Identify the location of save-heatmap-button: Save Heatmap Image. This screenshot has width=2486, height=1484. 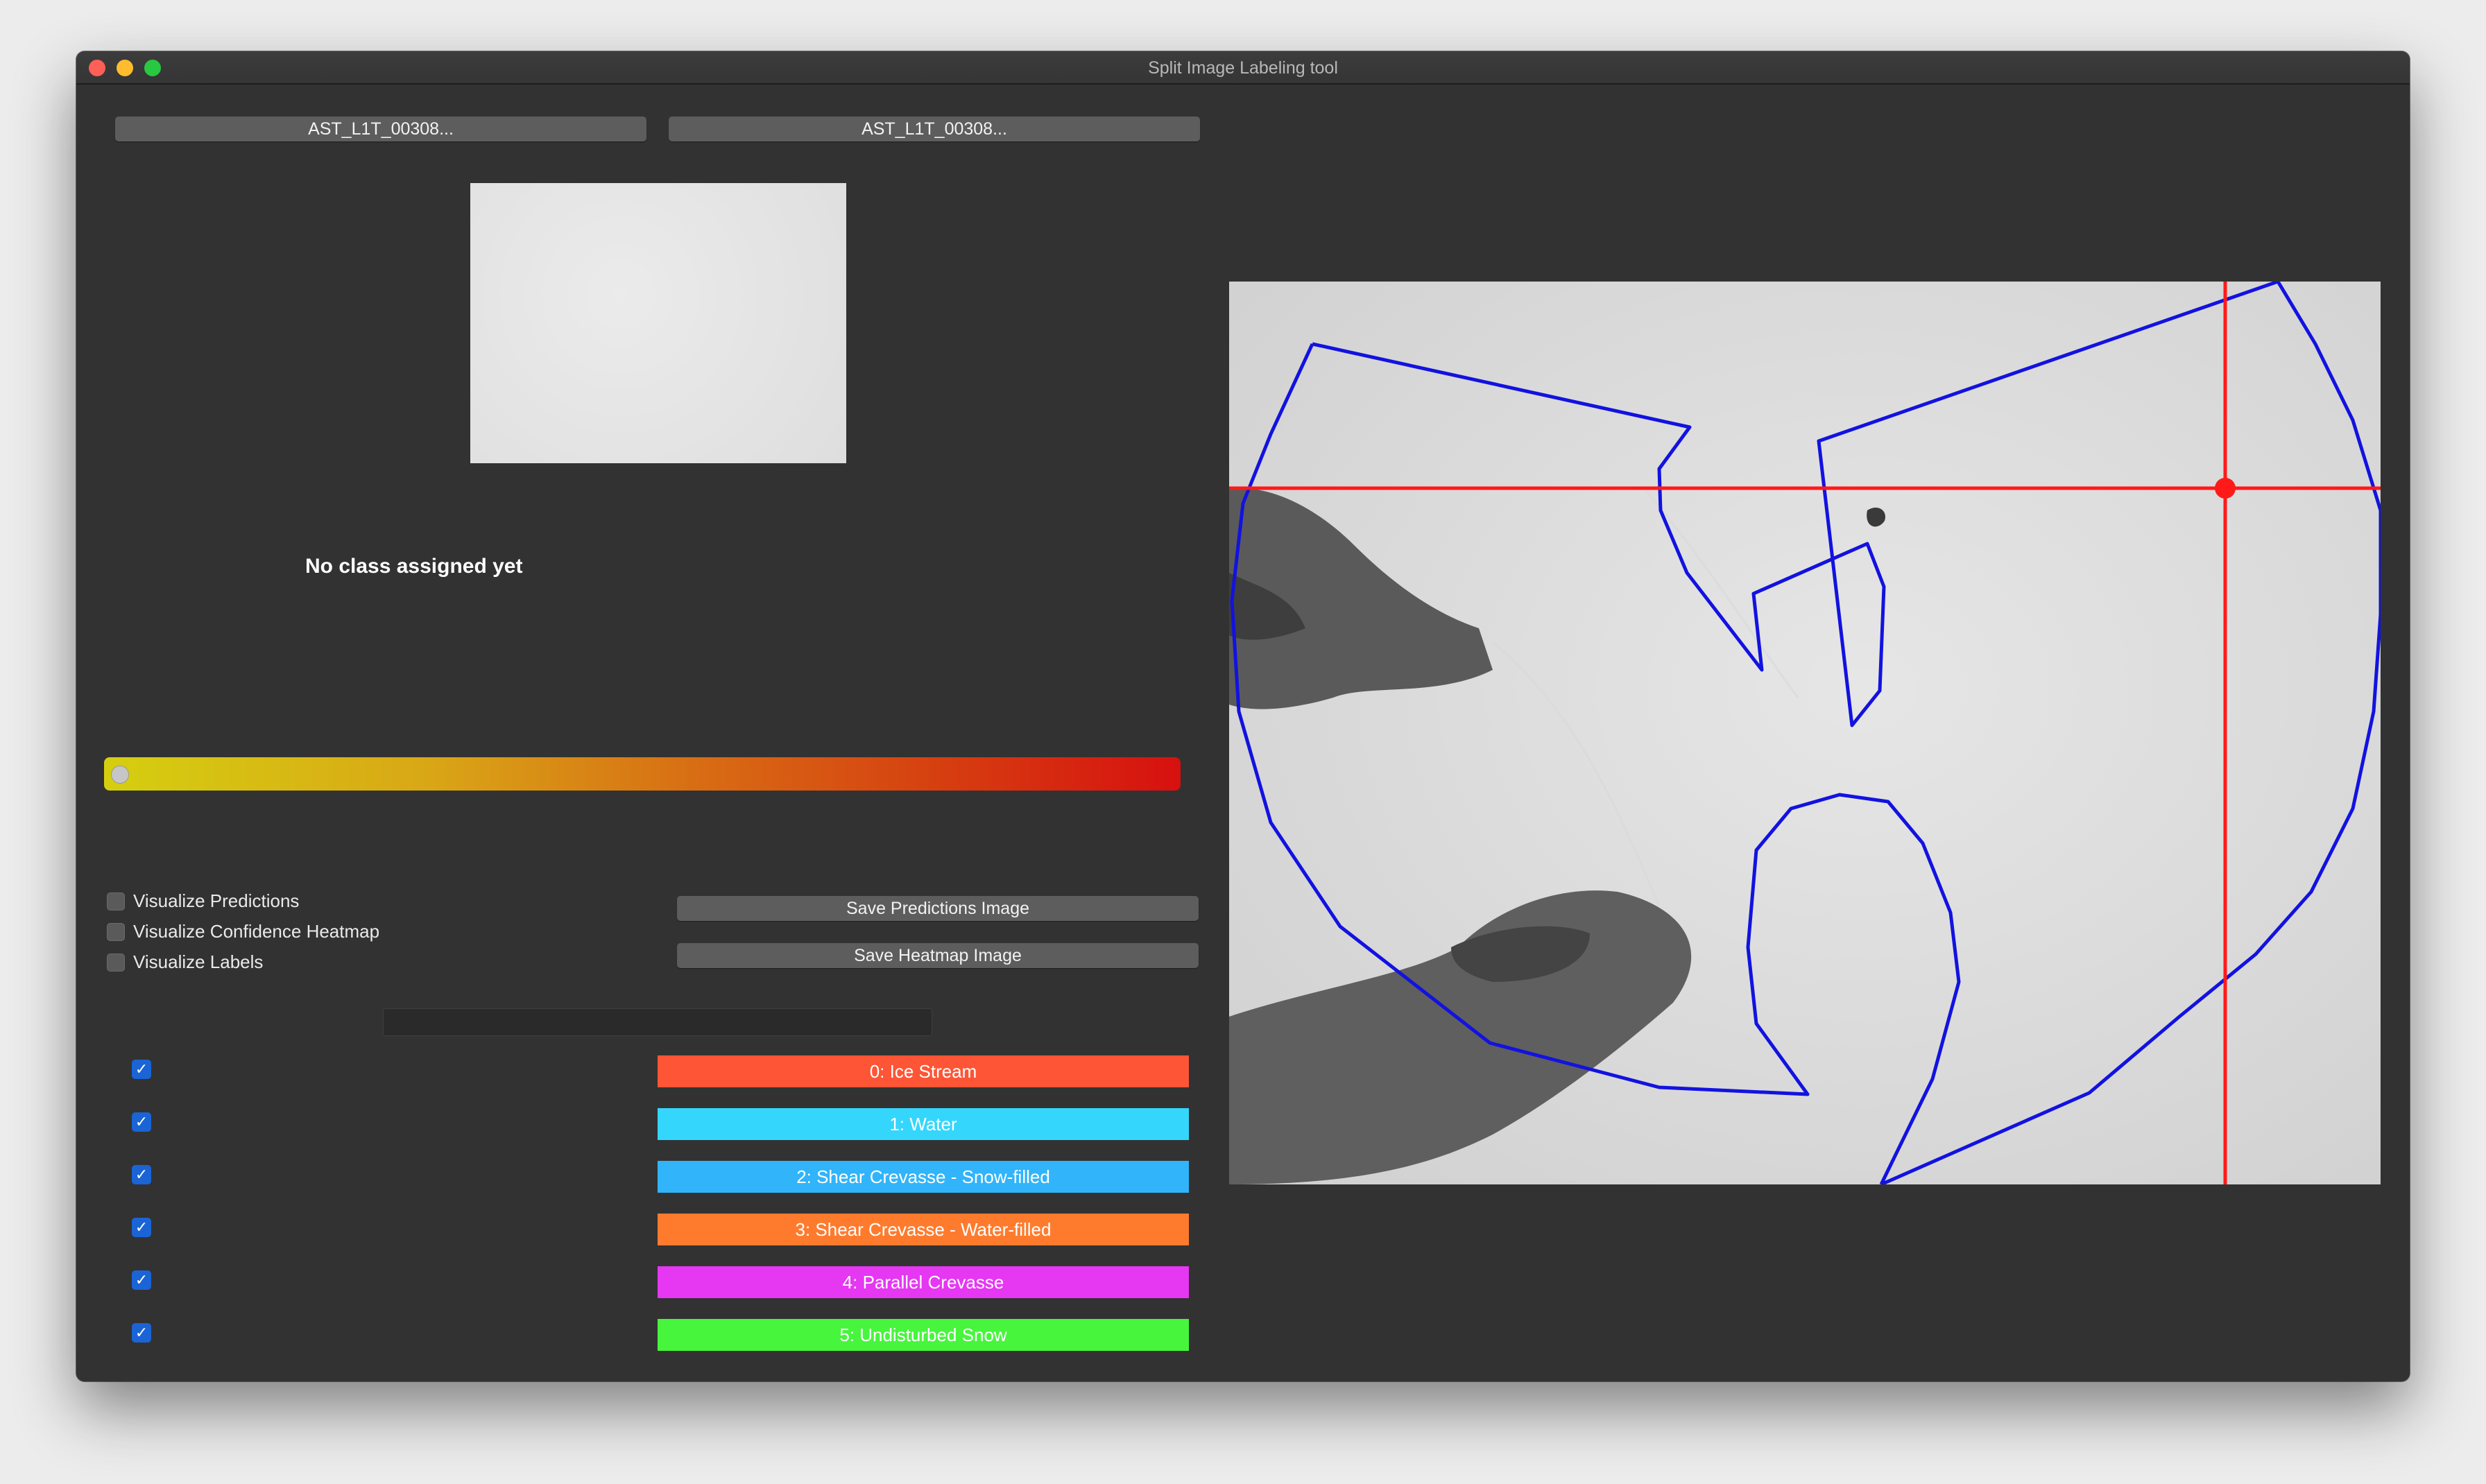
(938, 955).